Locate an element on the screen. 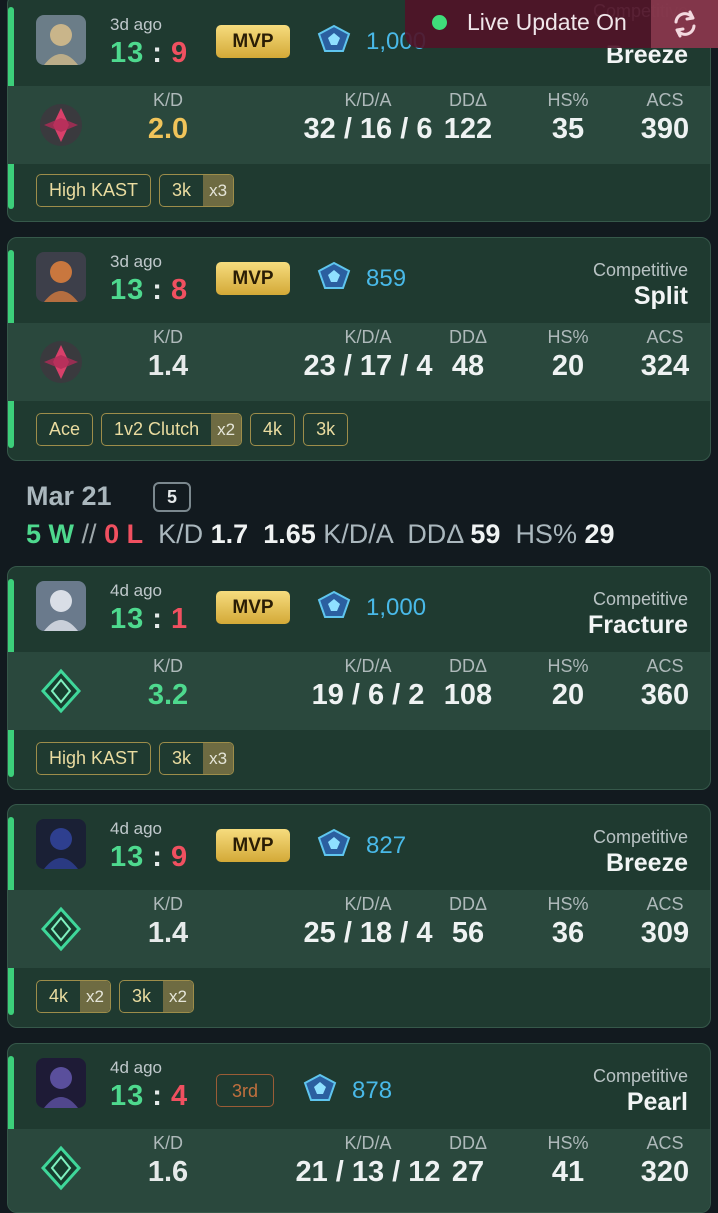  stat-acs: ACS 309 is located at coordinates (665, 922).